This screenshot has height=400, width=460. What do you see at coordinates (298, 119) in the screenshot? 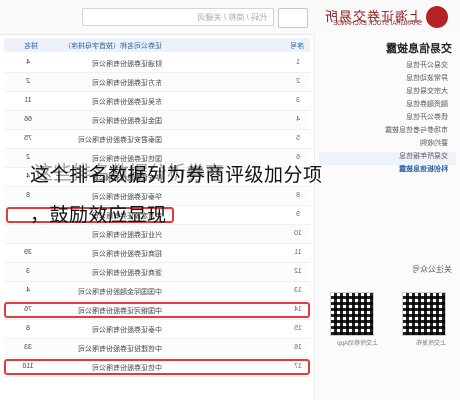
I see `row-number: 4` at bounding box center [298, 119].